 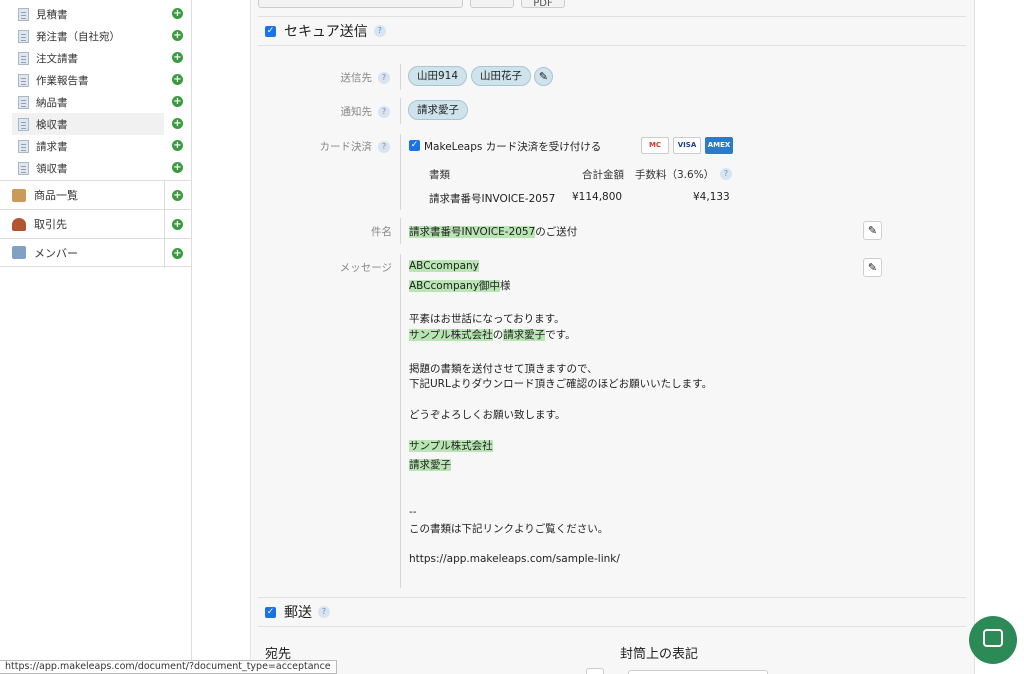 I want to click on table-cell: ¥114,800, so click(x=597, y=197).